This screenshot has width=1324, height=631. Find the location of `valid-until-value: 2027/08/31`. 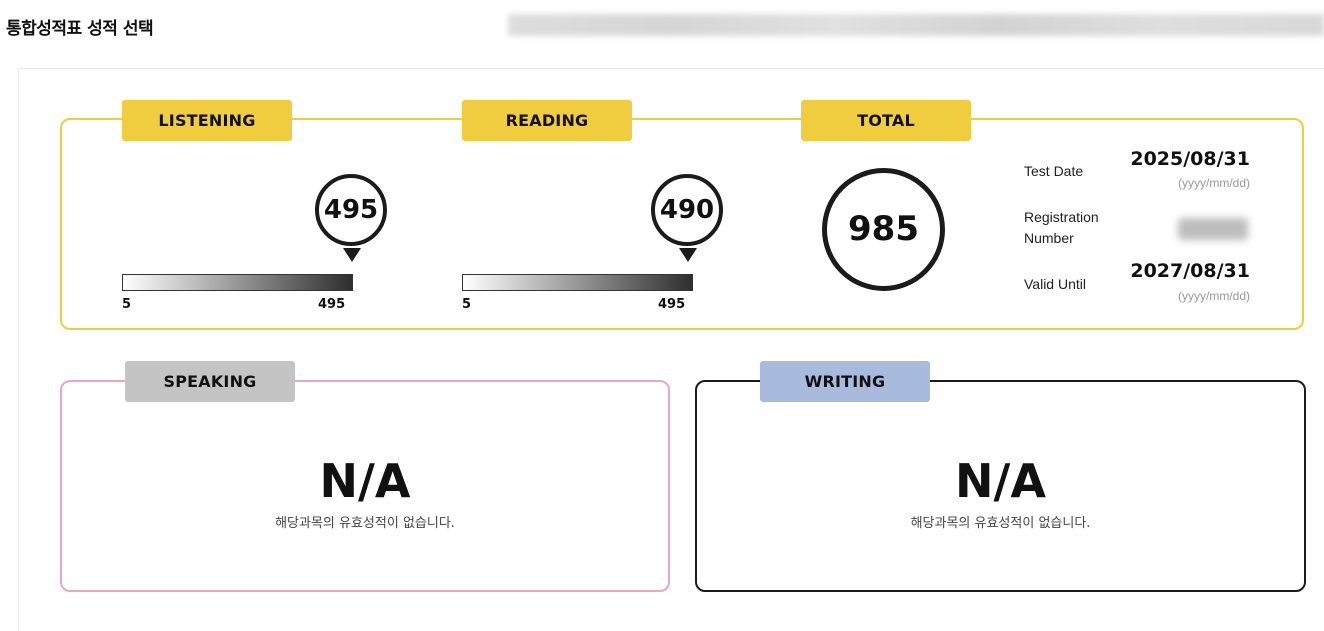

valid-until-value: 2027/08/31 is located at coordinates (1190, 271).